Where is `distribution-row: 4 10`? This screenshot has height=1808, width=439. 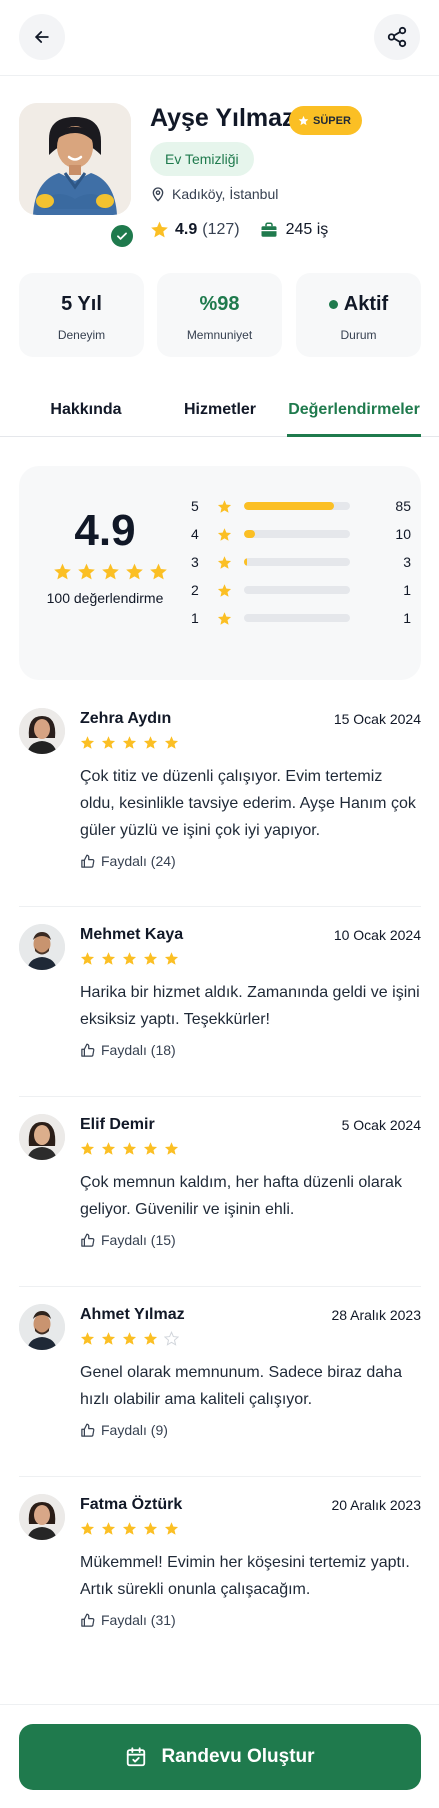 distribution-row: 4 10 is located at coordinates (301, 534).